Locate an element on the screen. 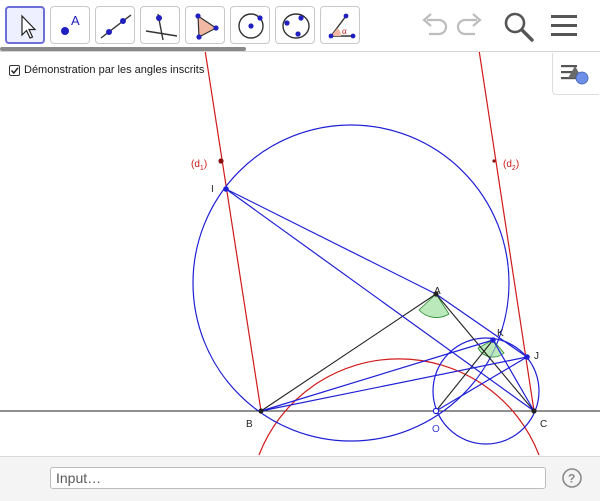  menu-icon is located at coordinates (564, 26).